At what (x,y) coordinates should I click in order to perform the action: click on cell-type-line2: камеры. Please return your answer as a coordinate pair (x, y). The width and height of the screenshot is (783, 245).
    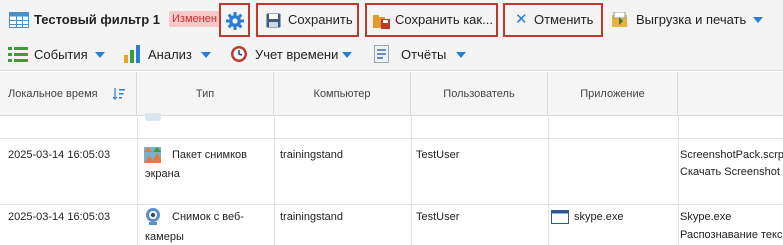
    Looking at the image, I should click on (164, 237).